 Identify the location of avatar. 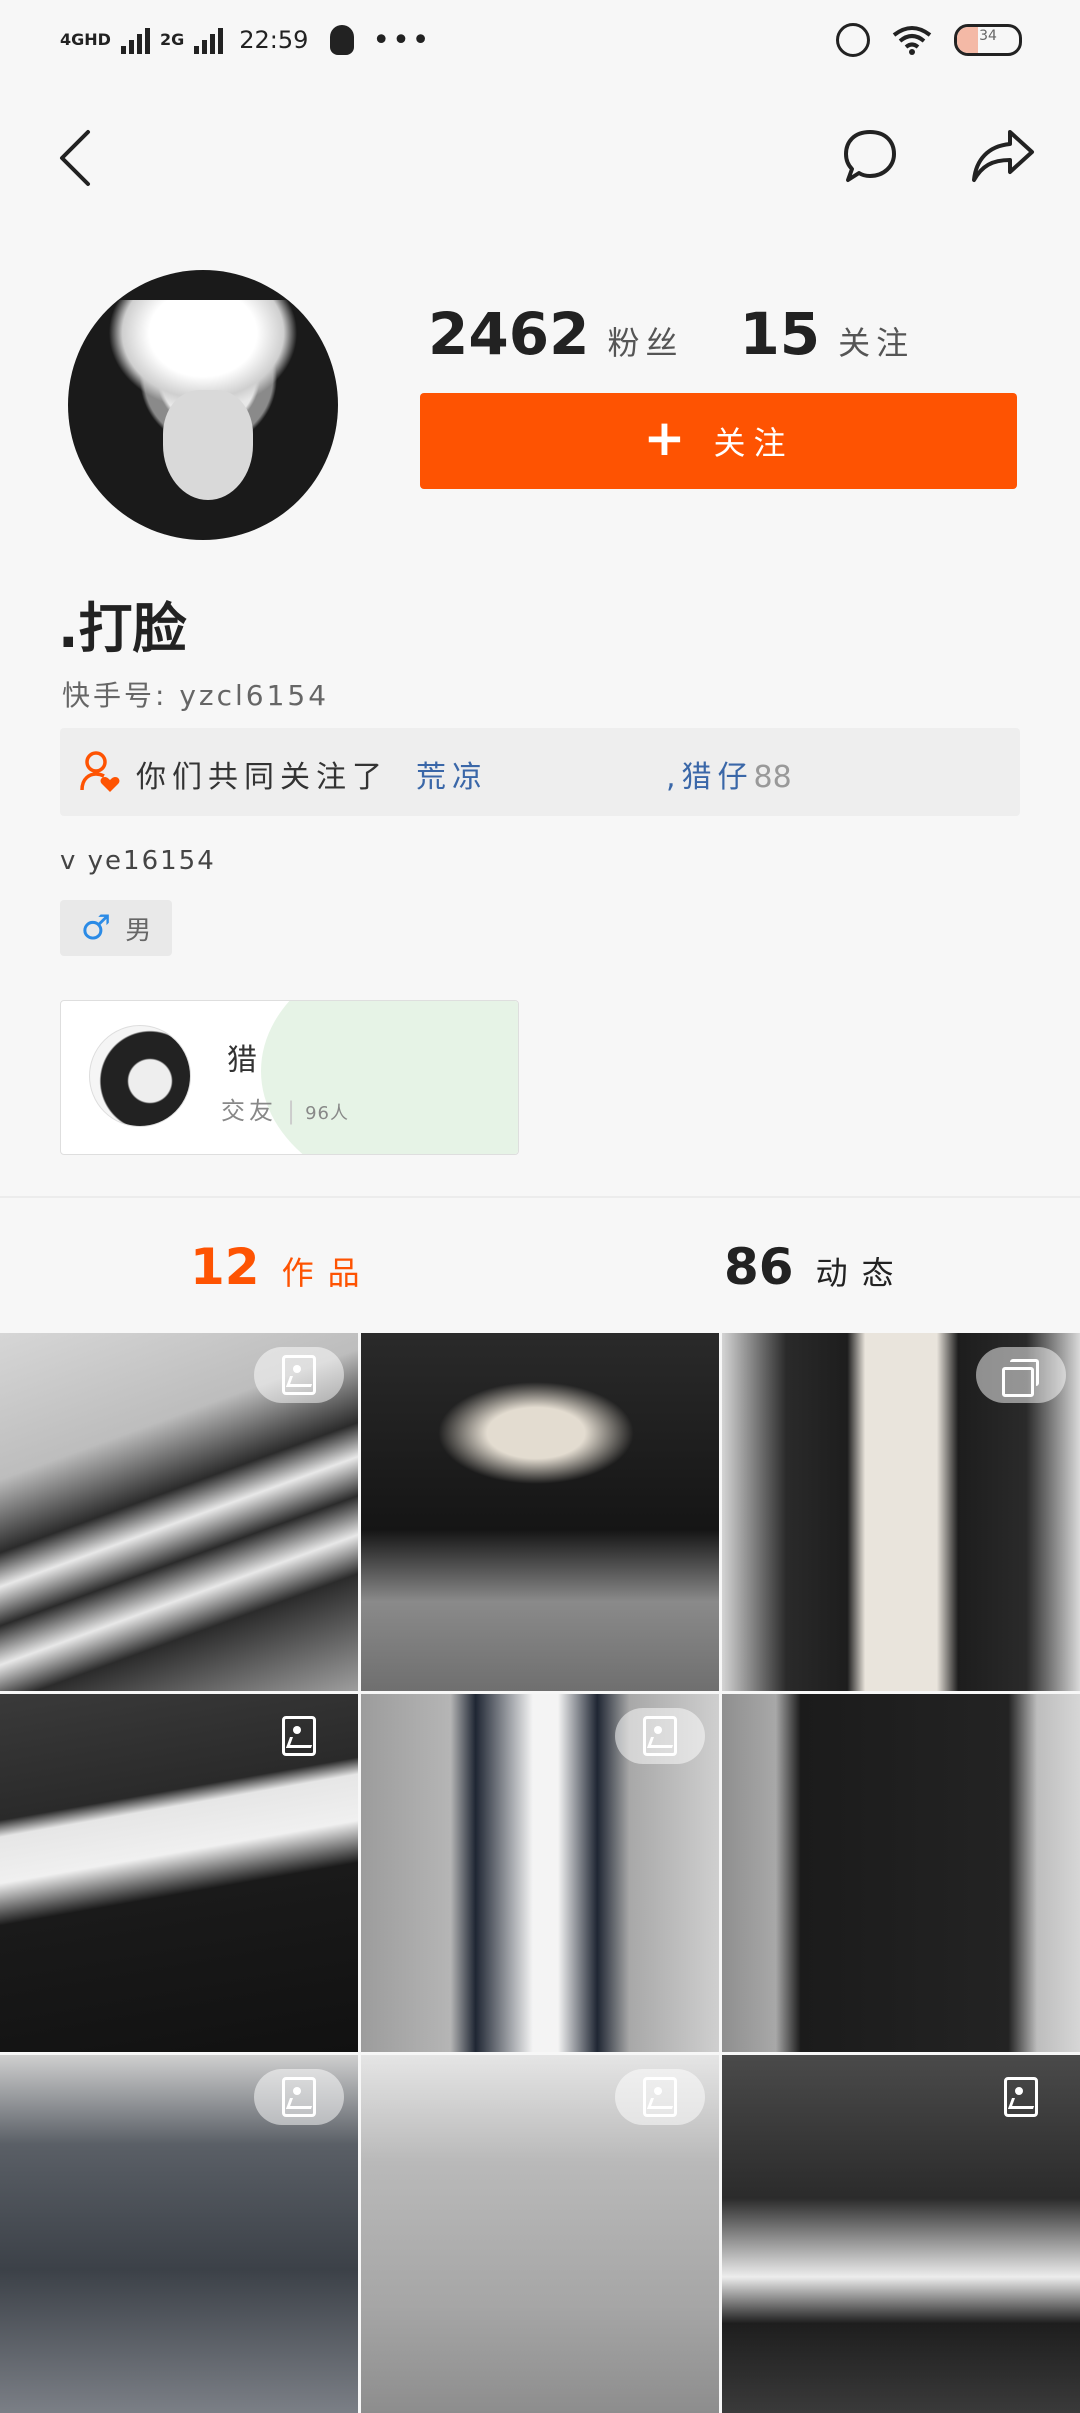
(203, 405).